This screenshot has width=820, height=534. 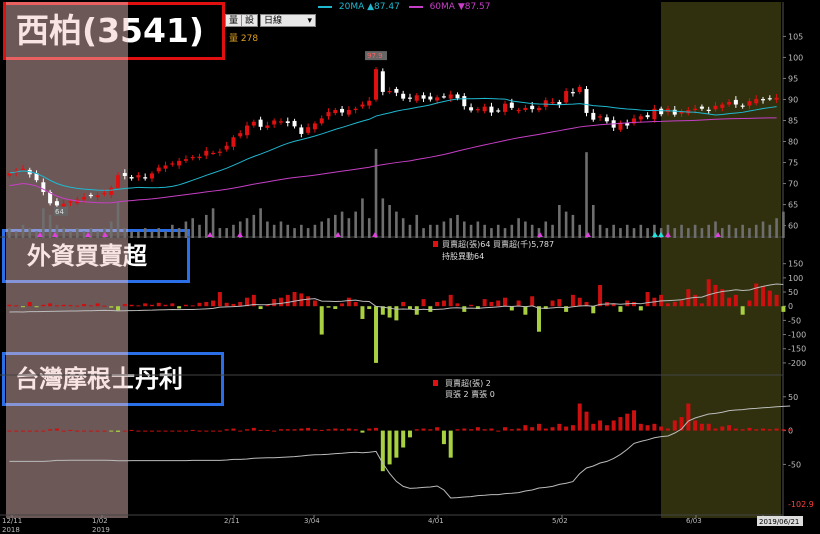 I want to click on price-tick-label: 85, so click(x=793, y=120).